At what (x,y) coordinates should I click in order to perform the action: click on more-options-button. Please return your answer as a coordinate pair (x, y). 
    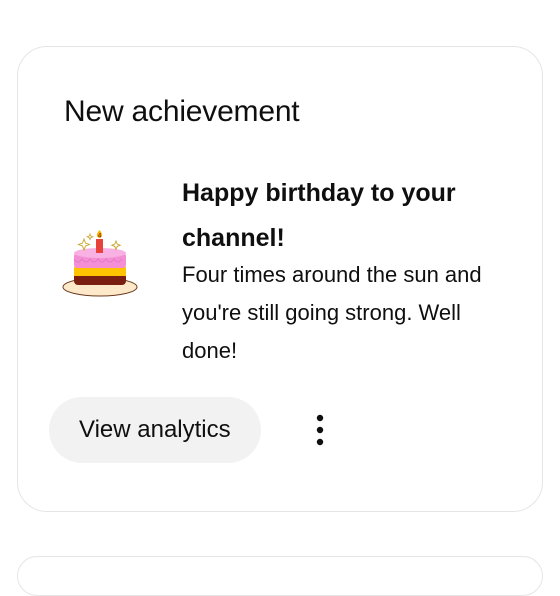
    Looking at the image, I should click on (320, 430).